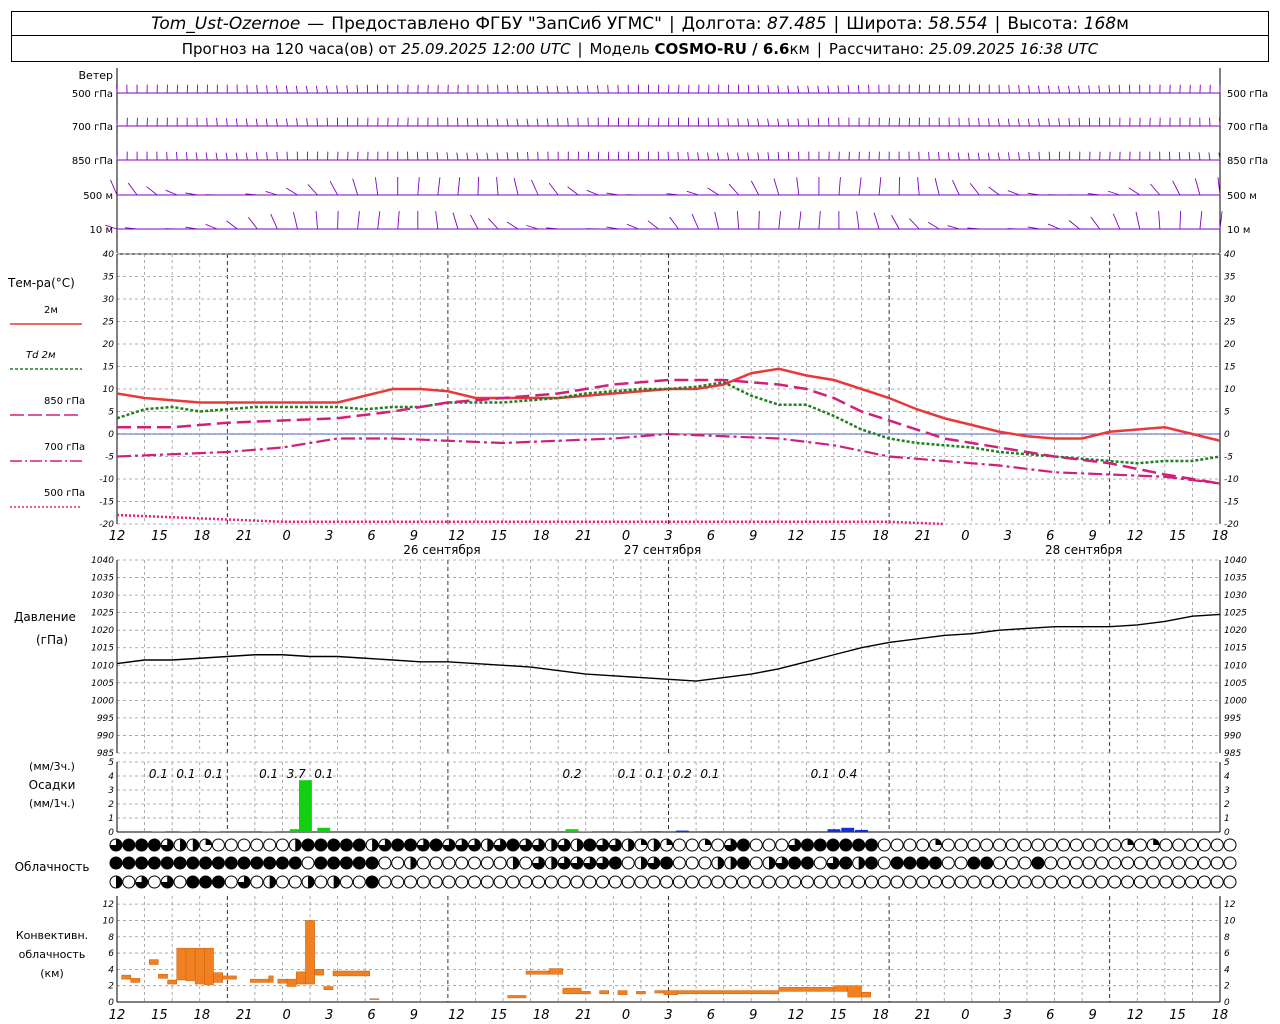  I want to click on precip-tick-left: 4, so click(111, 777).